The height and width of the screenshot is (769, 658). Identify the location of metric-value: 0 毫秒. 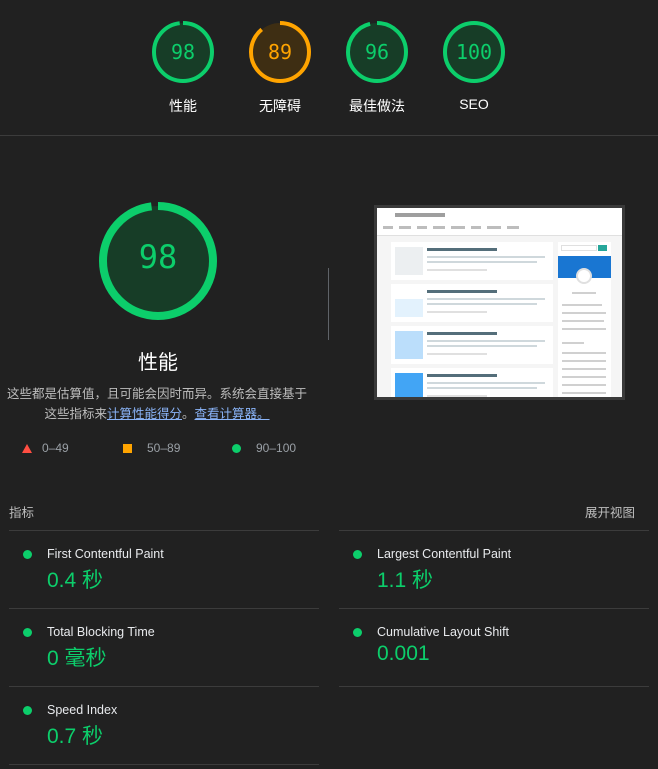
(77, 658).